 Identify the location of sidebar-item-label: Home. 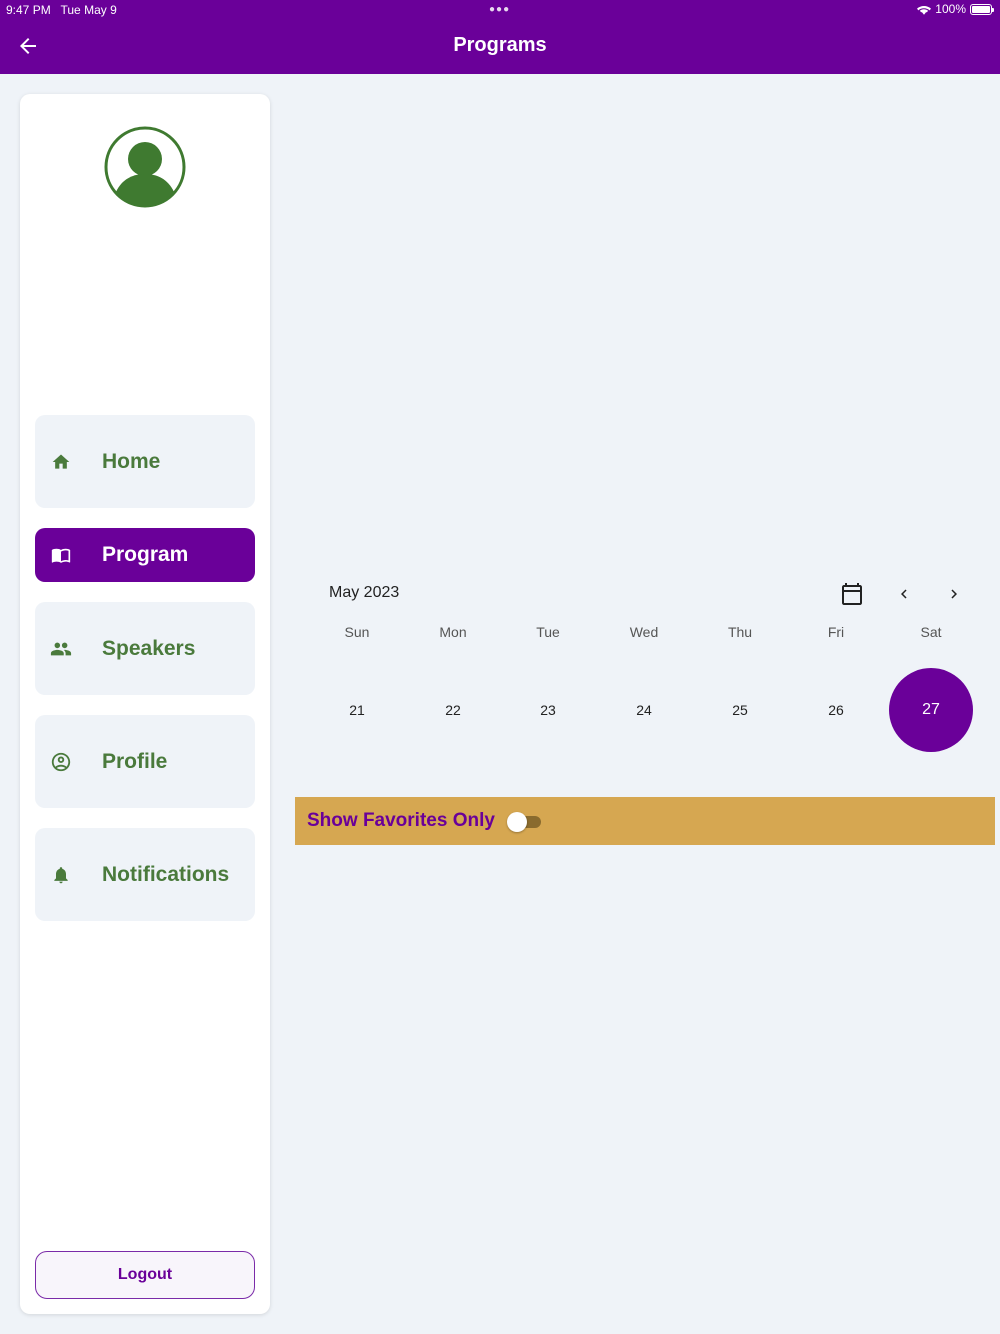
(131, 461).